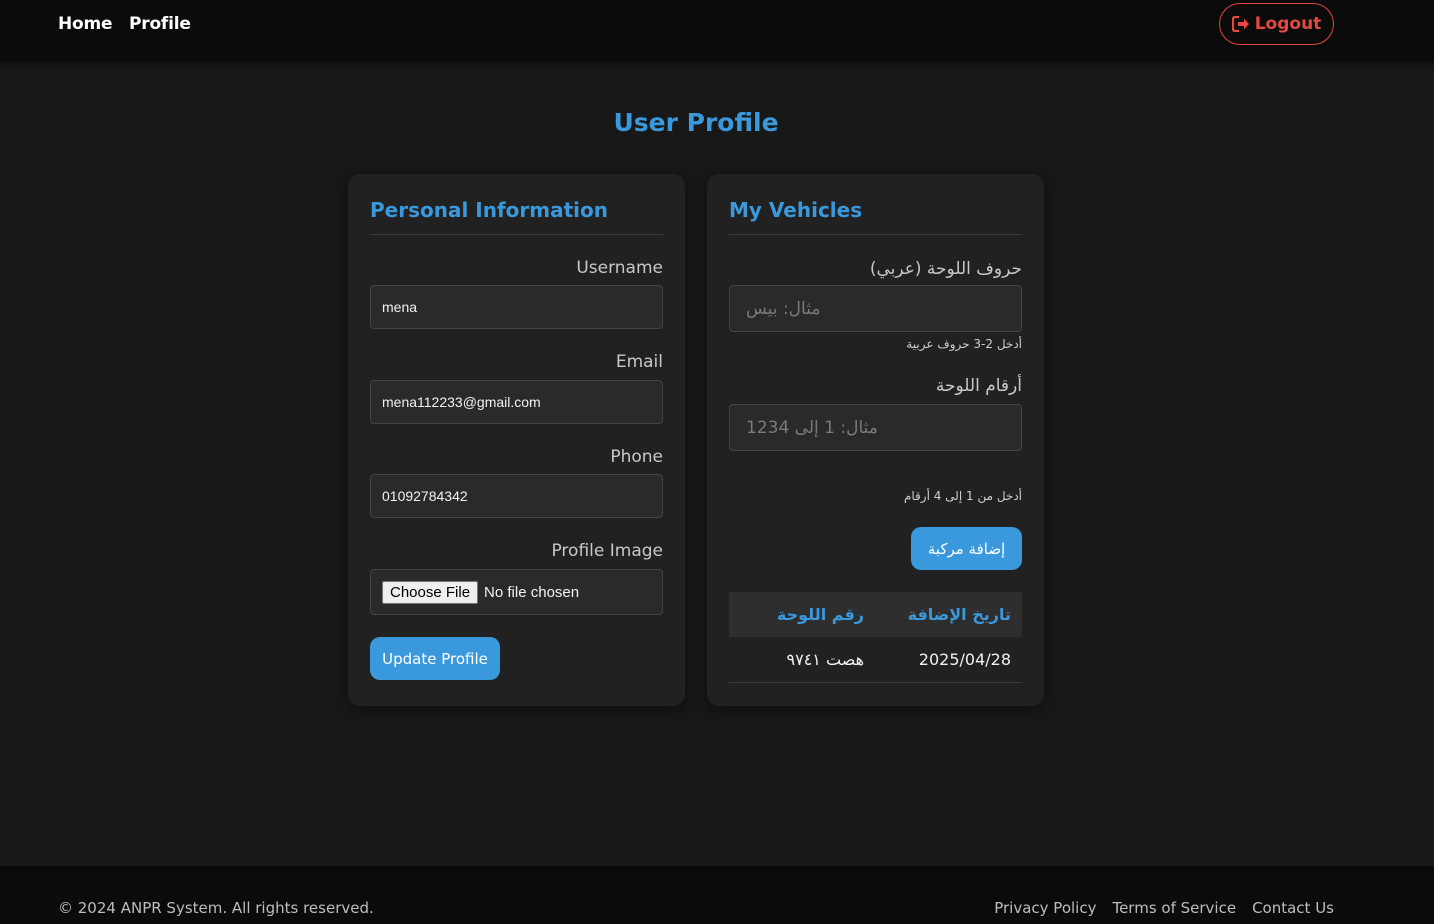 Image resolution: width=1434 pixels, height=924 pixels. Describe the element at coordinates (1174, 908) in the screenshot. I see `terms-of-service-link: Terms of Service` at that location.